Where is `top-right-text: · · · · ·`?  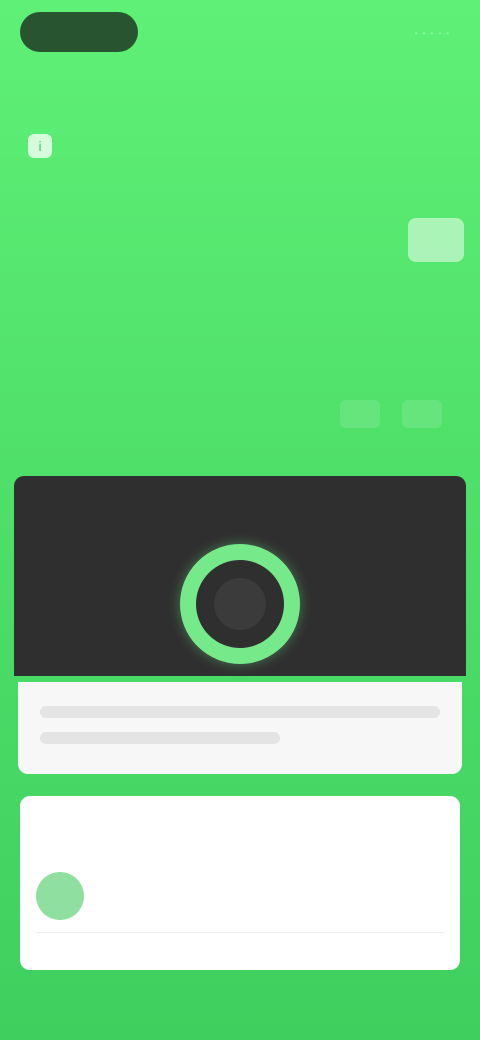
top-right-text: · · · · · is located at coordinates (437, 32).